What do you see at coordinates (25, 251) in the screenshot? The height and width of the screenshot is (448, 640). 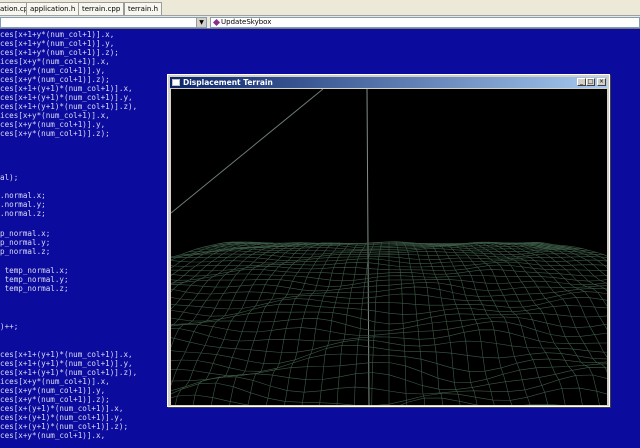 I see `code-line: p_normal.z;` at bounding box center [25, 251].